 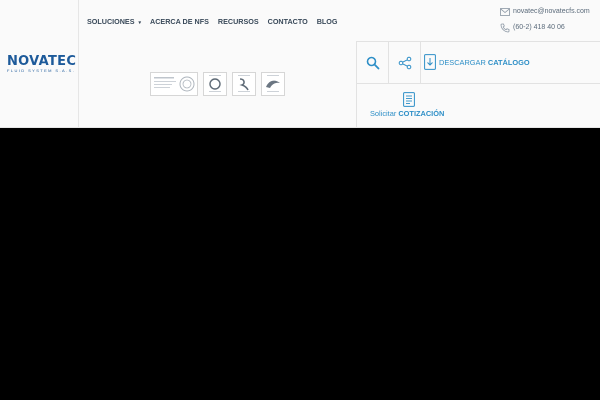 I want to click on share-button, so click(x=404, y=62).